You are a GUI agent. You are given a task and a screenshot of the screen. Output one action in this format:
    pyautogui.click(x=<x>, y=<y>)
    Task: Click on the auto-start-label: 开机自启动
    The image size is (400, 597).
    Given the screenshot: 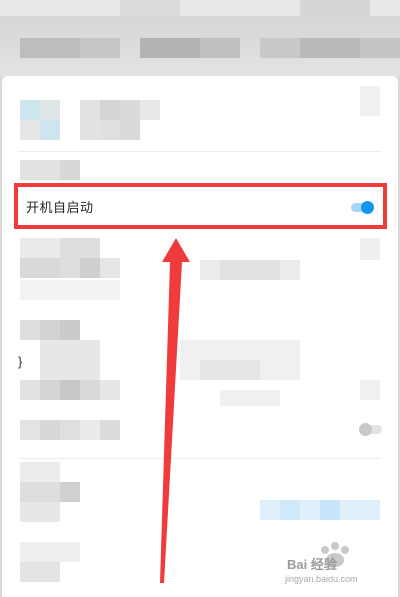 What is the action you would take?
    pyautogui.click(x=60, y=207)
    